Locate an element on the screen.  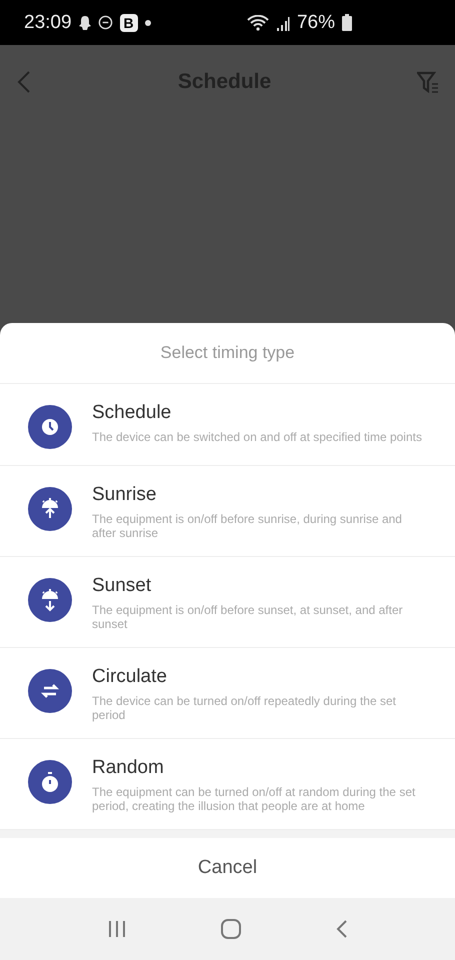
swap-arrows-icon is located at coordinates (50, 691).